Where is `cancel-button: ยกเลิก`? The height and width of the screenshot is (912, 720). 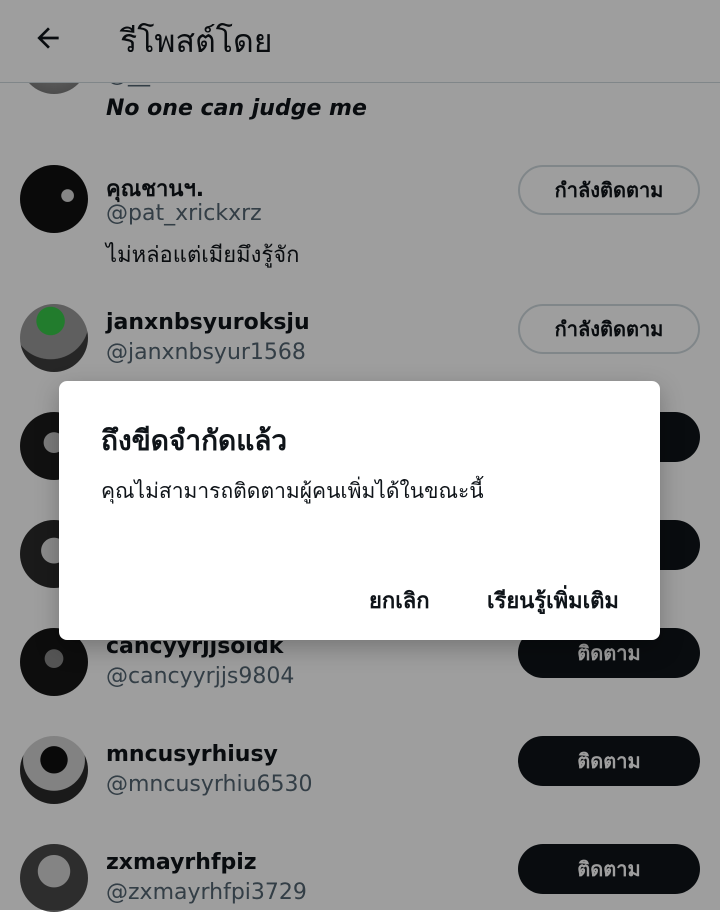
cancel-button: ยกเลิก is located at coordinates (399, 600).